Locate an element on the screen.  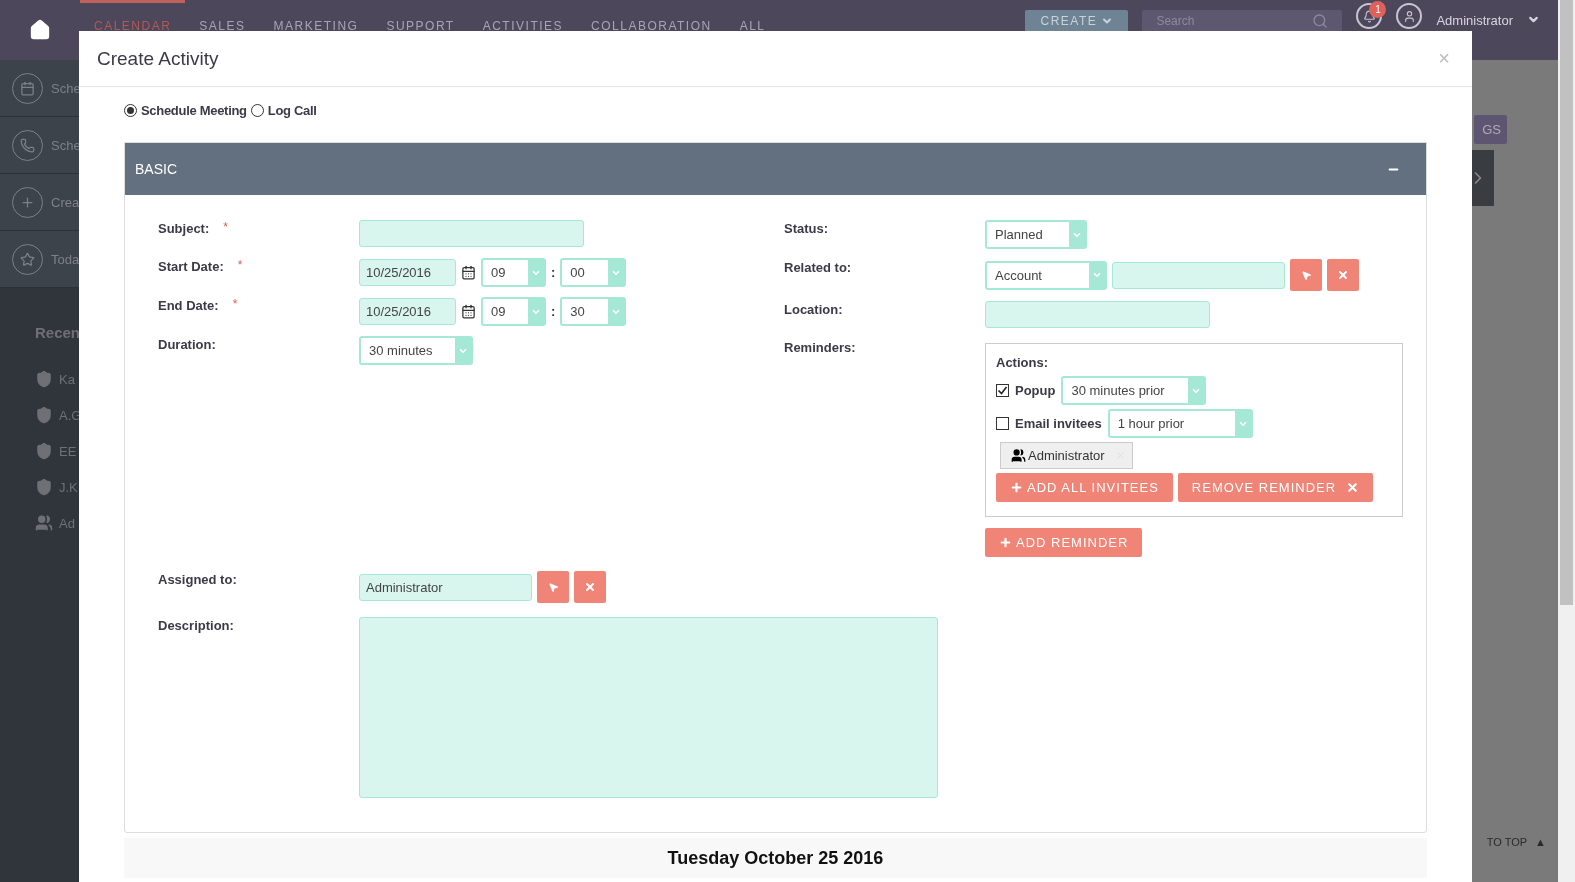
panel-header: BASIC is located at coordinates (775, 169).